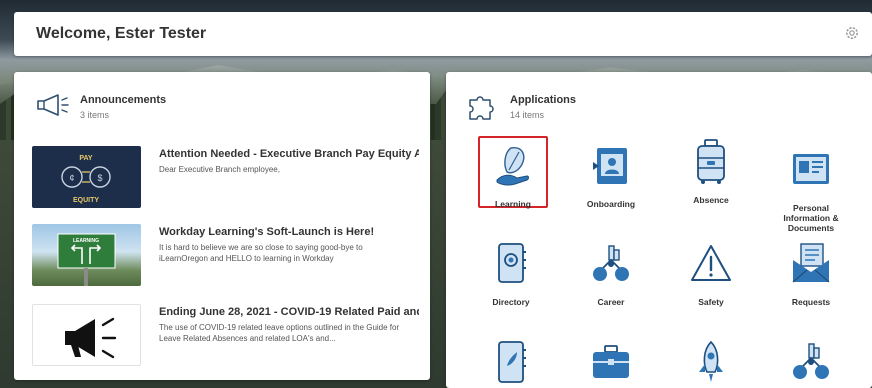 The height and width of the screenshot is (388, 872). Describe the element at coordinates (511, 302) in the screenshot. I see `app-label: Directory` at that location.